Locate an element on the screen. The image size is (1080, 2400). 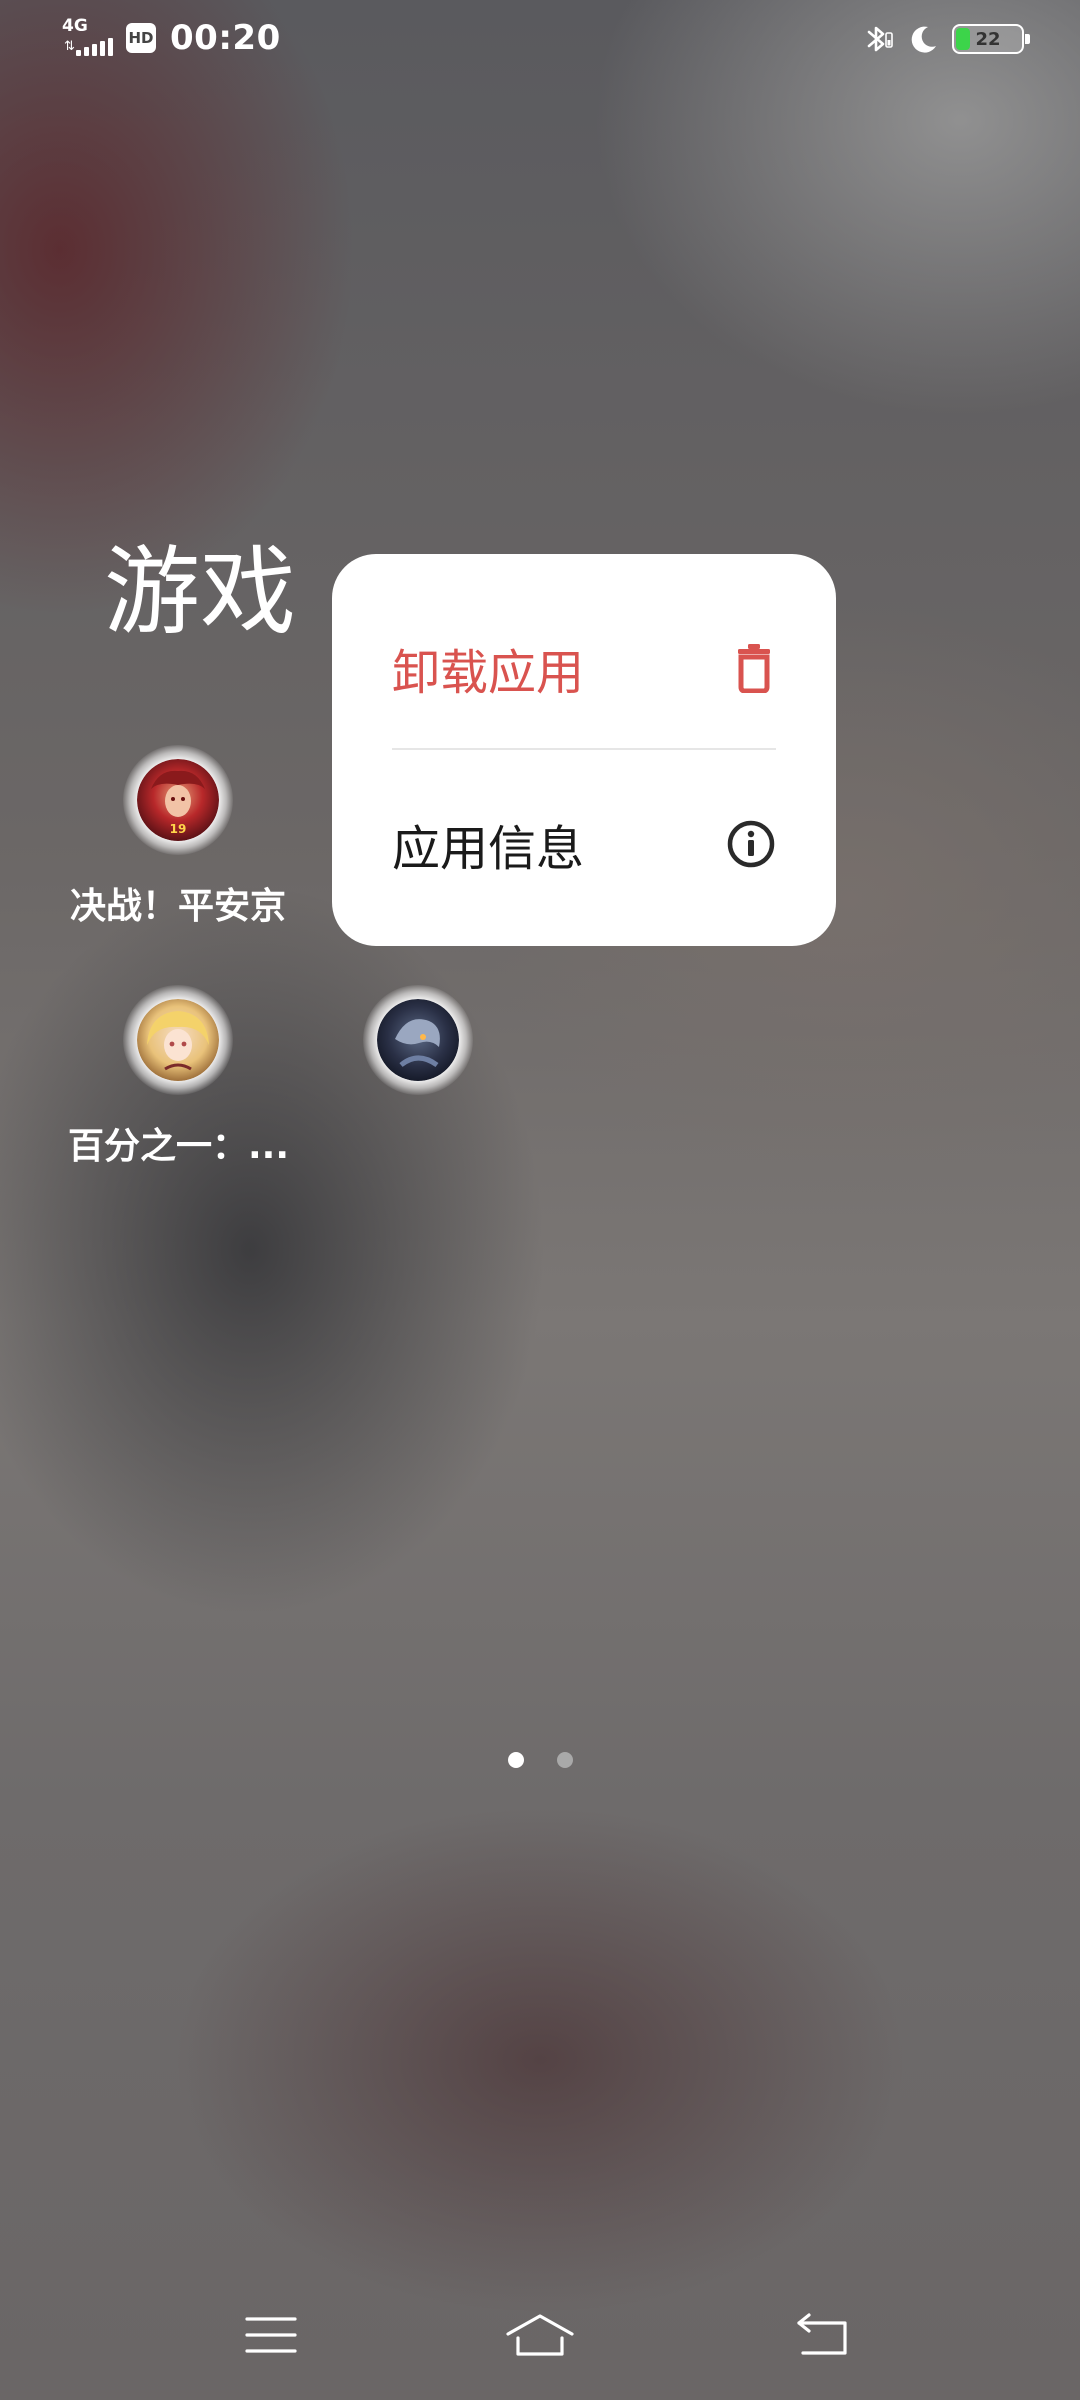
menu-button is located at coordinates (271, 2335).